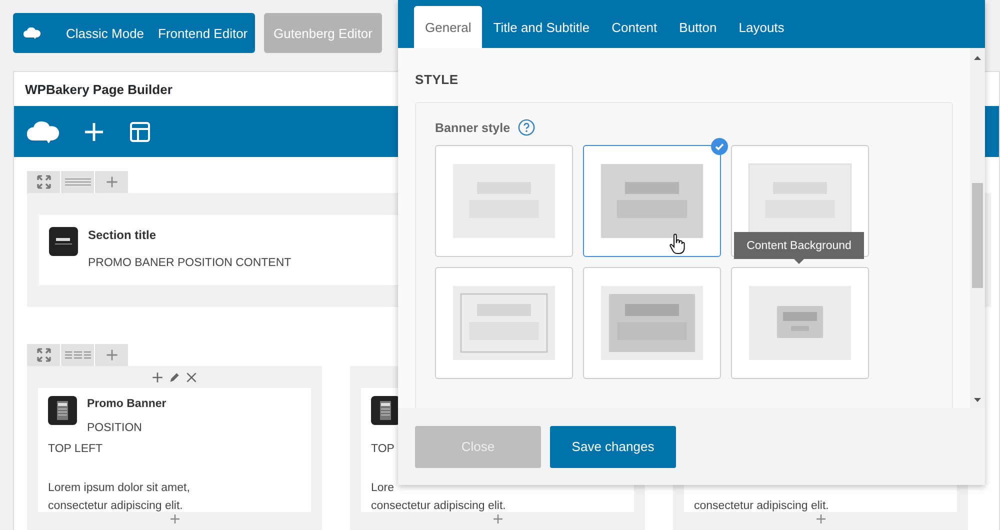 This screenshot has height=530, width=1000. Describe the element at coordinates (190, 263) in the screenshot. I see `element-text: PROMO BANER POSITION CONTENT` at that location.